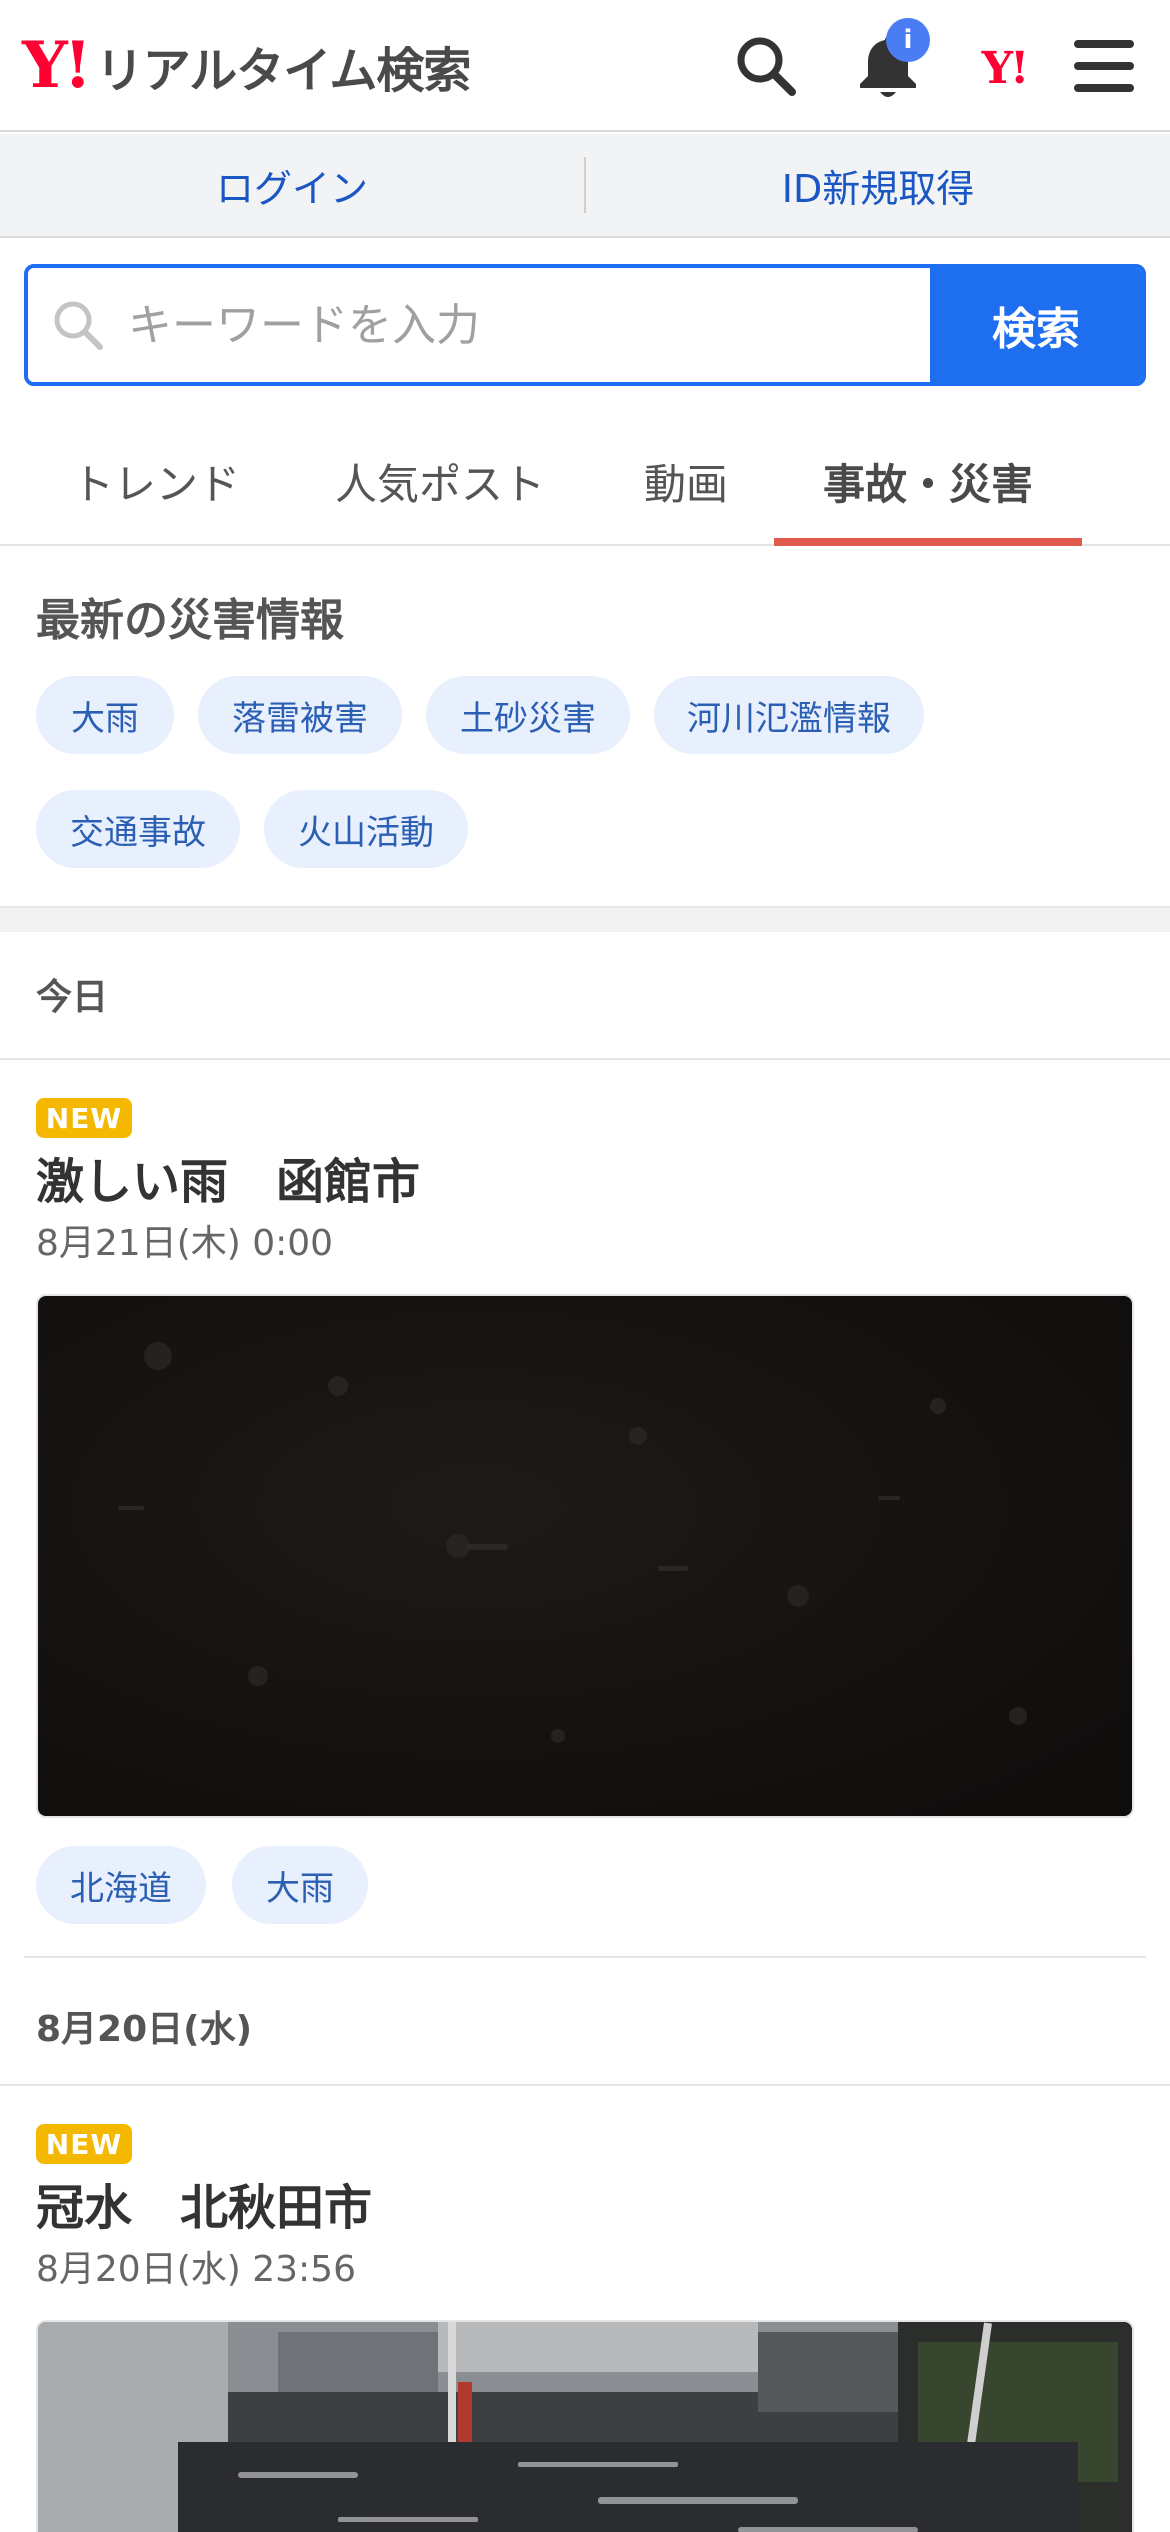  Describe the element at coordinates (144, 2029) in the screenshot. I see `date-header-aug20: 8月20日(水)` at that location.